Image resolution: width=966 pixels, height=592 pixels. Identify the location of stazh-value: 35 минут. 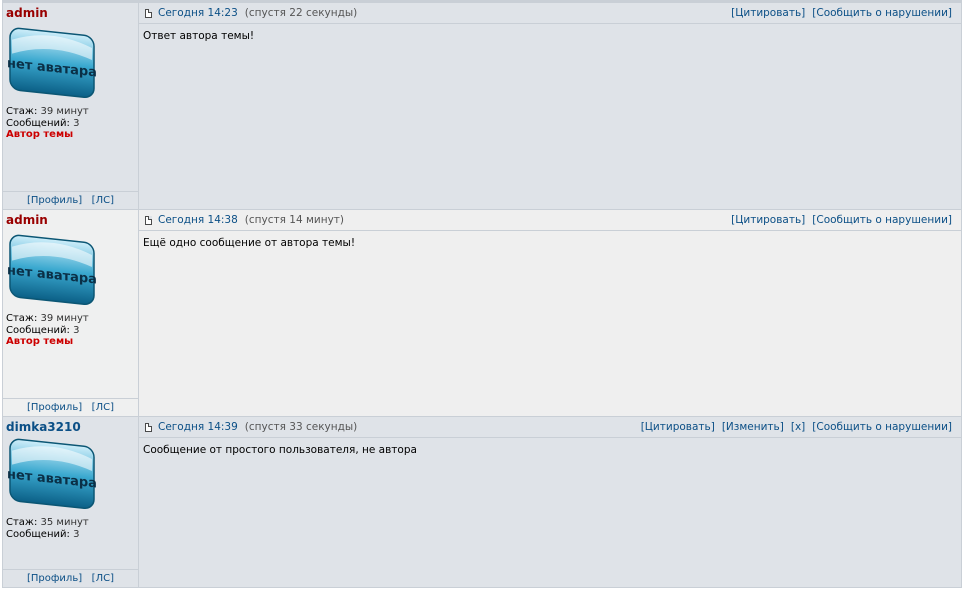
(64, 522).